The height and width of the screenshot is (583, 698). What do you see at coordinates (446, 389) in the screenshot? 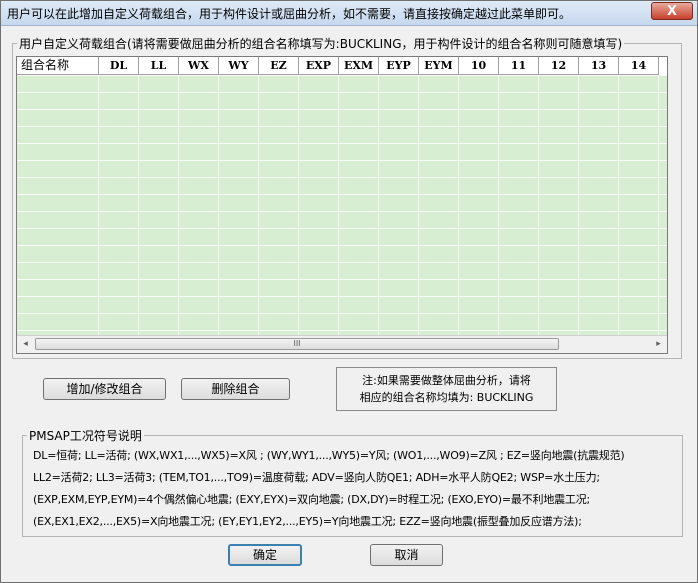
I see `buckling-note: 注:如果需要做整体屈曲分析，请将 相应的组合名称均填为: BUCKLING` at bounding box center [446, 389].